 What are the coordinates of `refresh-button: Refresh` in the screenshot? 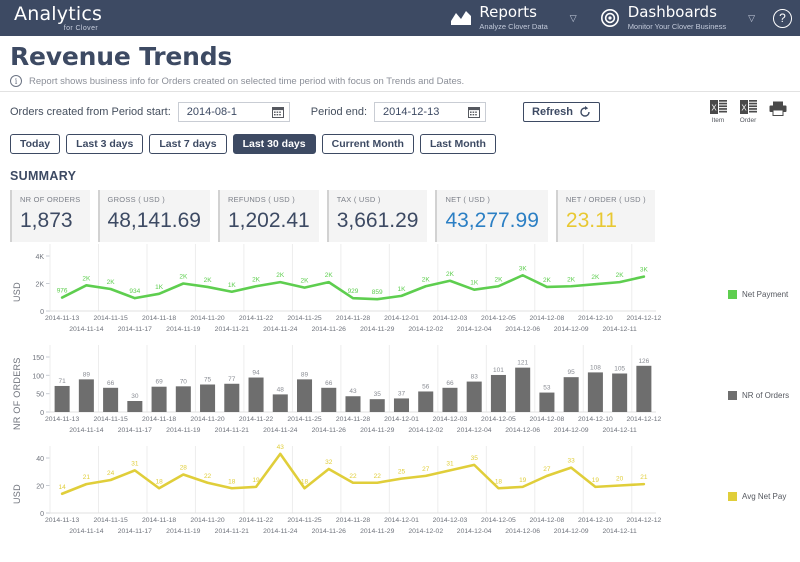 It's located at (562, 111).